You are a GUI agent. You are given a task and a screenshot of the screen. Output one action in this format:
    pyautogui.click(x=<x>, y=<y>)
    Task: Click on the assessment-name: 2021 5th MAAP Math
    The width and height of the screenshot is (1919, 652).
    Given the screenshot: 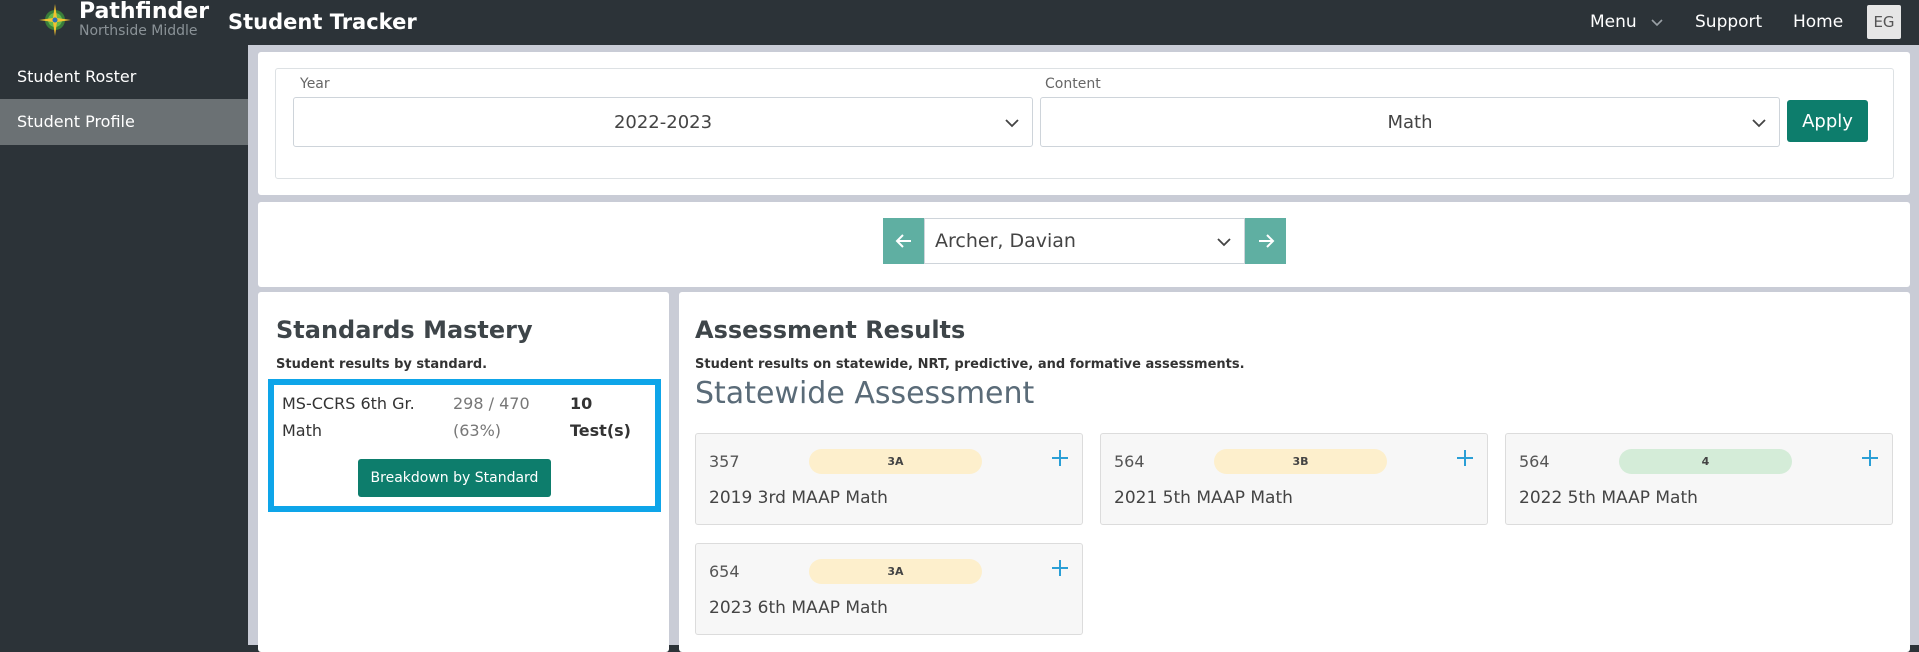 What is the action you would take?
    pyautogui.click(x=1203, y=498)
    